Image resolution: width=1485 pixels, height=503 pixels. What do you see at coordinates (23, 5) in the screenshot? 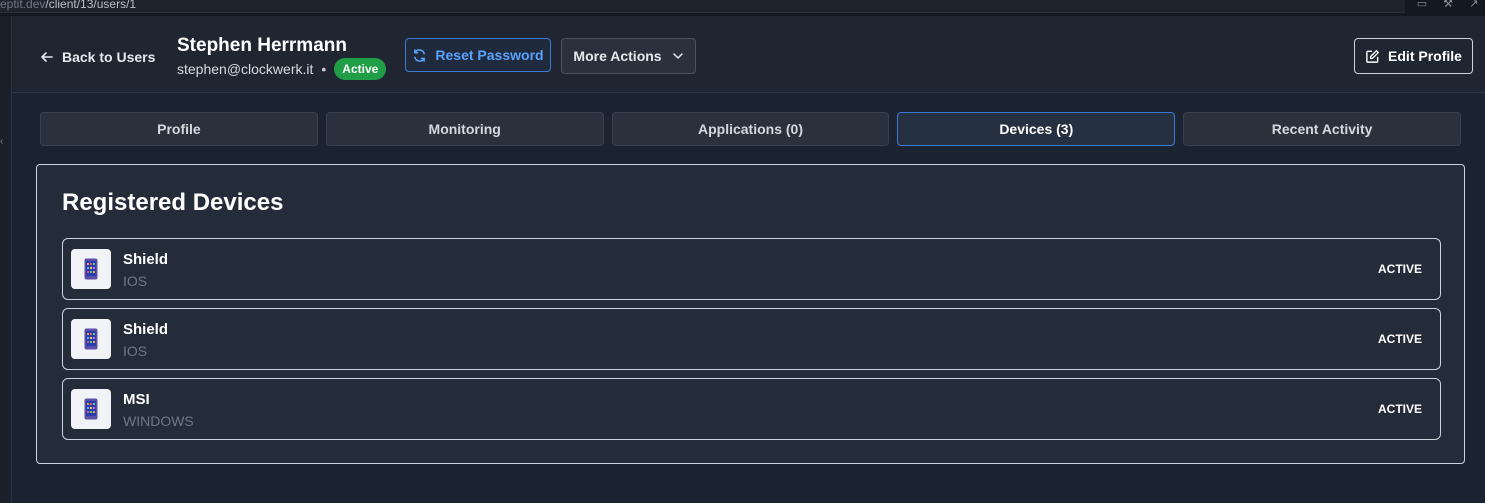
I see `url-domain: eptit.dev` at bounding box center [23, 5].